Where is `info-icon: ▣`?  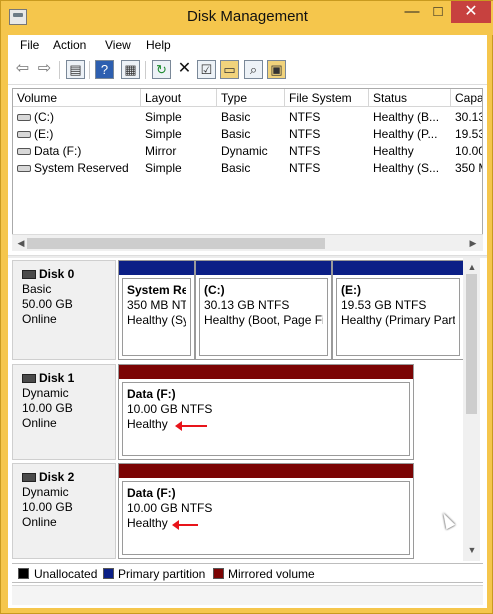 info-icon: ▣ is located at coordinates (276, 69).